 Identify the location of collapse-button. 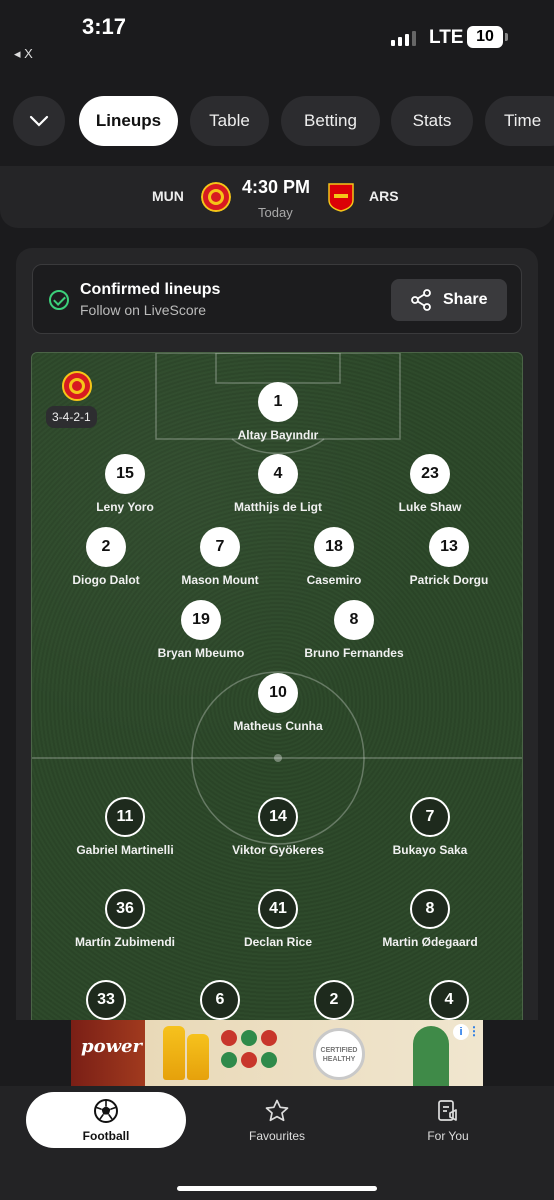
(39, 121).